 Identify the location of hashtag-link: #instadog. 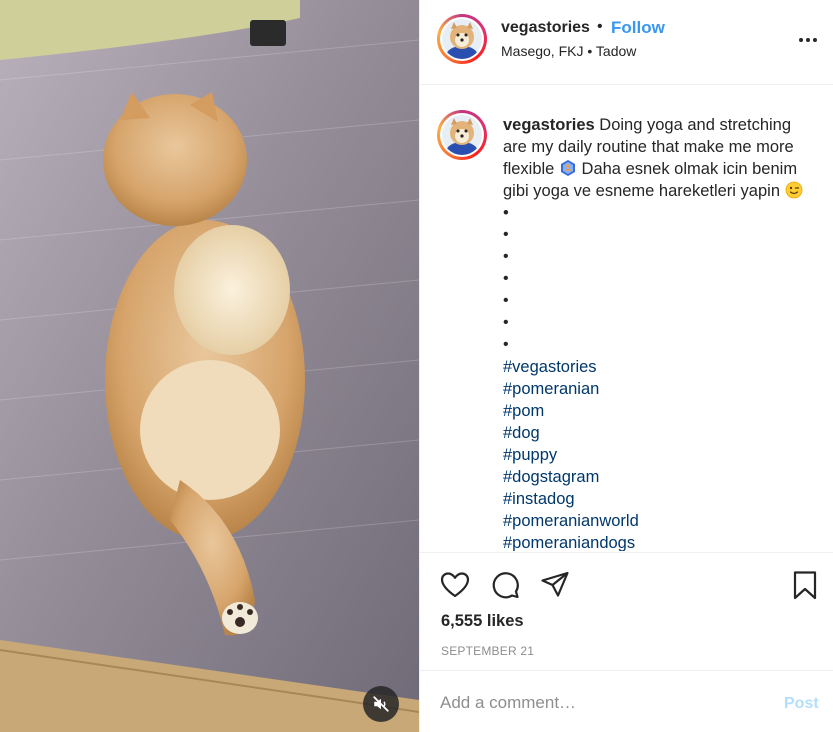
(571, 499).